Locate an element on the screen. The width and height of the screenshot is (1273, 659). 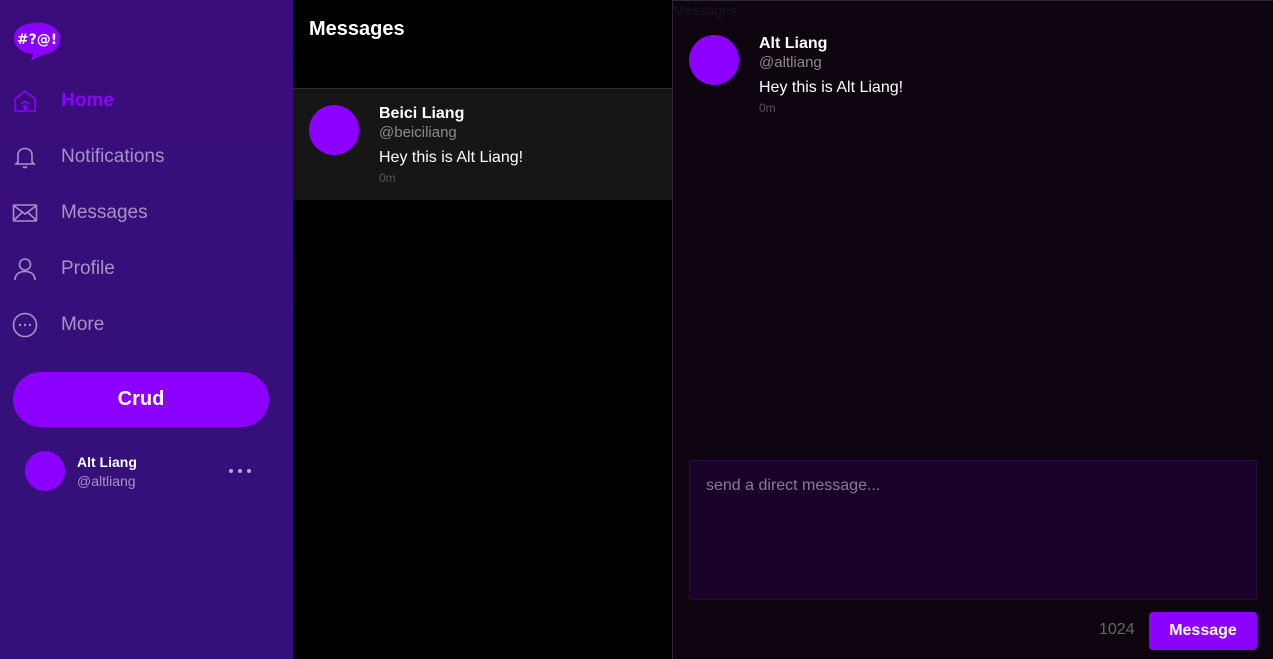
account-names: Alt Liang @altliang is located at coordinates (107, 471).